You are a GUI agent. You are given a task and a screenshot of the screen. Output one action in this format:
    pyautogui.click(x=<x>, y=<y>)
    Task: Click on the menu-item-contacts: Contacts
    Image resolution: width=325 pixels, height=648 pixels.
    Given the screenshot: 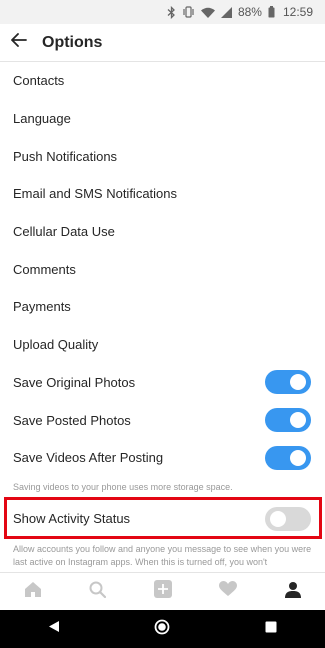 What is the action you would take?
    pyautogui.click(x=162, y=81)
    